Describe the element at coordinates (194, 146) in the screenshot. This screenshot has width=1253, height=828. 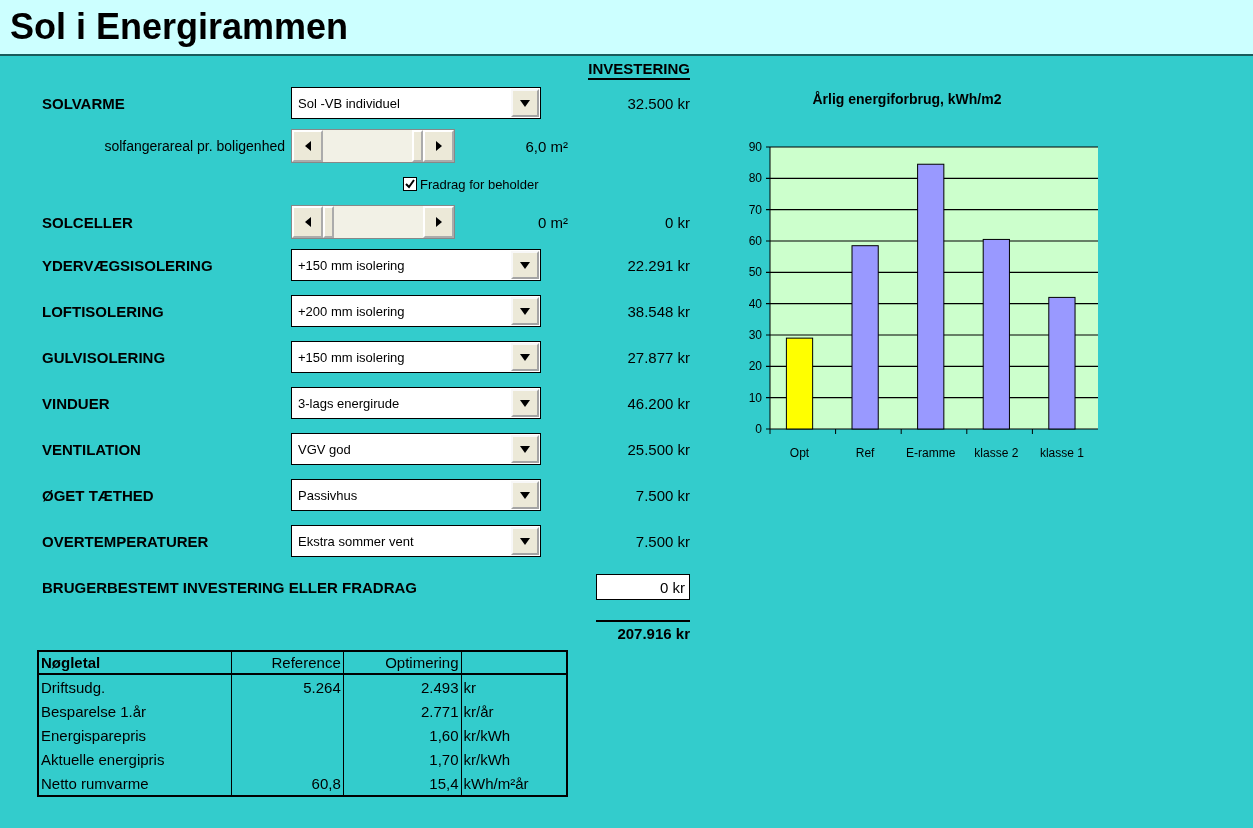
I see `field-label: solfangerareal pr. boligenhed` at that location.